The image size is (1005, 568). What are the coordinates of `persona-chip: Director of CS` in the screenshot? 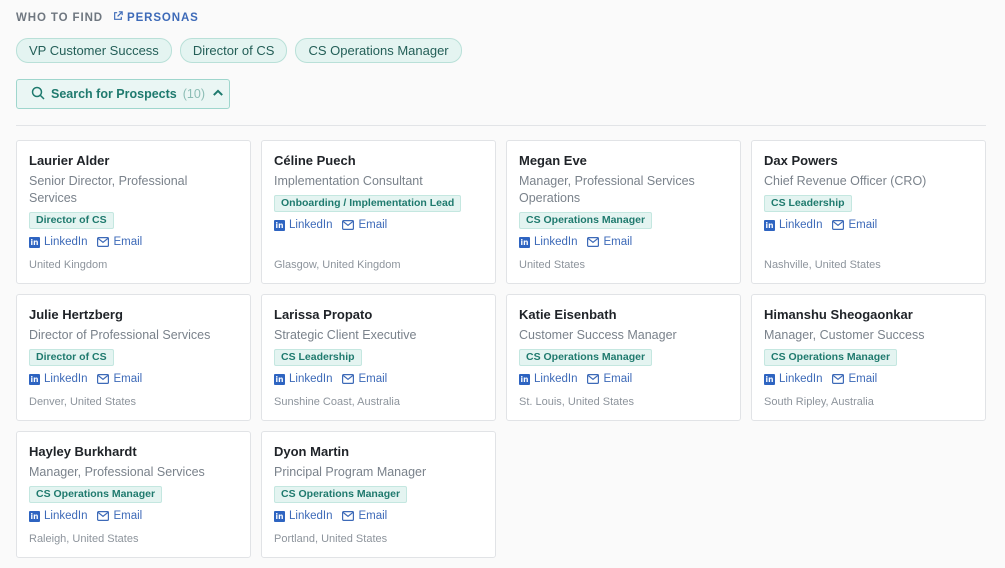 It's located at (233, 50).